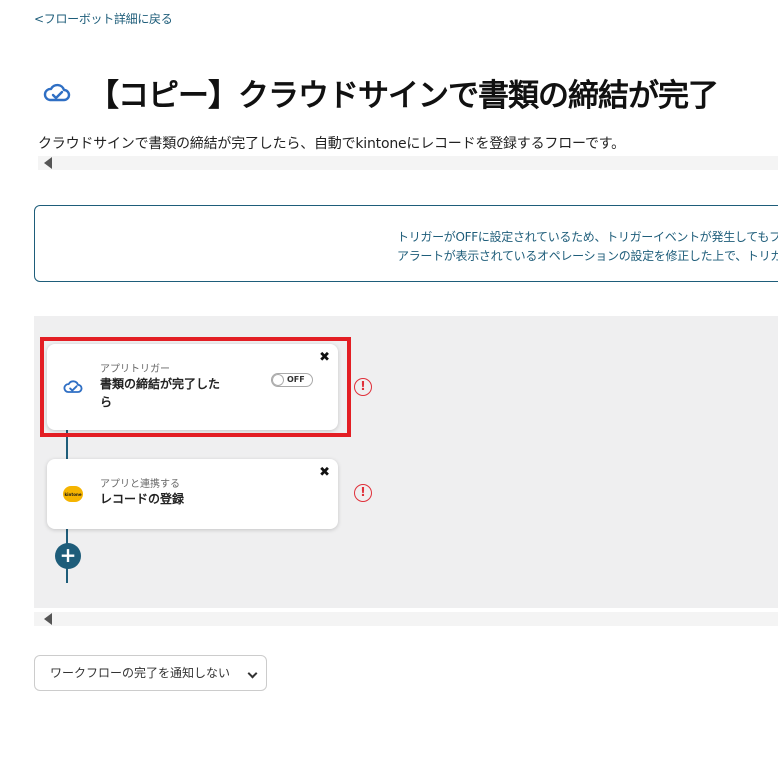  I want to click on add-step-button: +, so click(68, 556).